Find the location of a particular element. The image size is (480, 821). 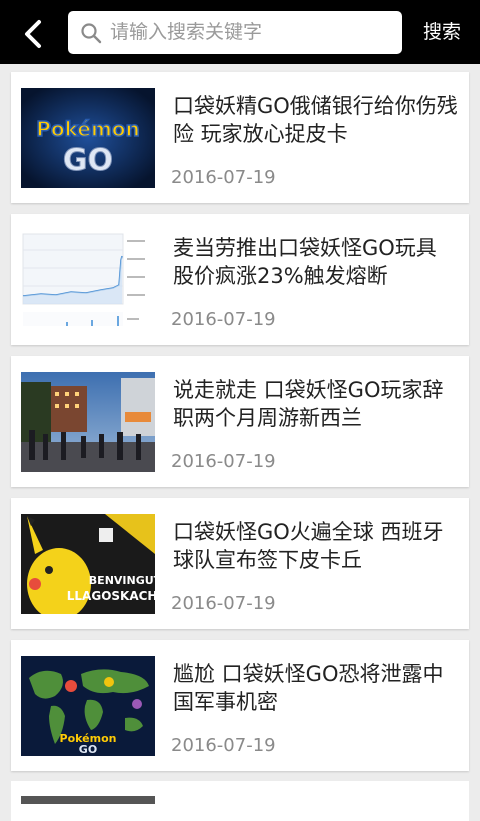

article-title: 口袋妖精GO俄储银行给你伤残险 玩家放心捉皮卡 is located at coordinates (315, 120).